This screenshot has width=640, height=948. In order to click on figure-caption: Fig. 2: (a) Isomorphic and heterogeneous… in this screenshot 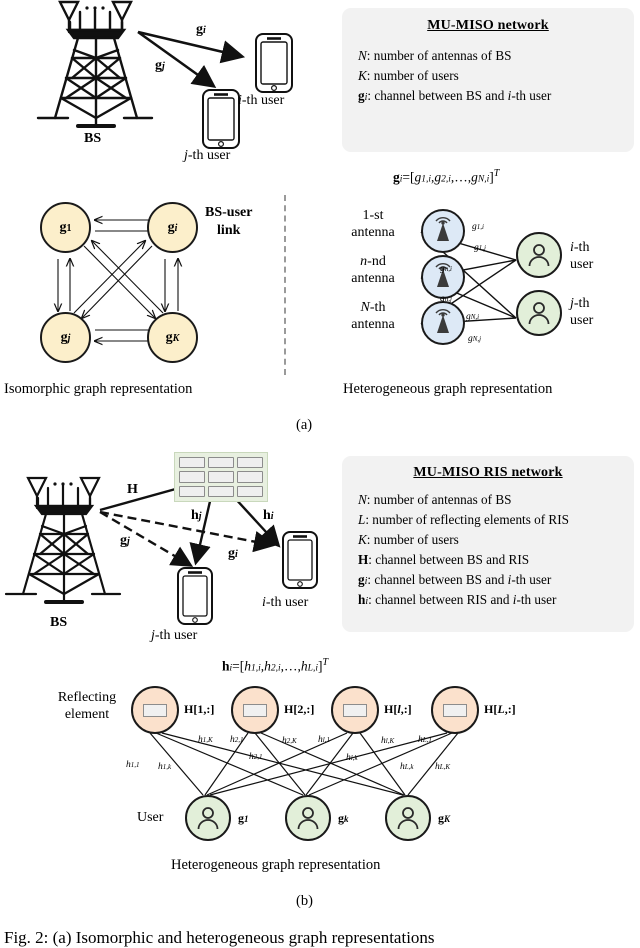, I will do `click(219, 937)`.